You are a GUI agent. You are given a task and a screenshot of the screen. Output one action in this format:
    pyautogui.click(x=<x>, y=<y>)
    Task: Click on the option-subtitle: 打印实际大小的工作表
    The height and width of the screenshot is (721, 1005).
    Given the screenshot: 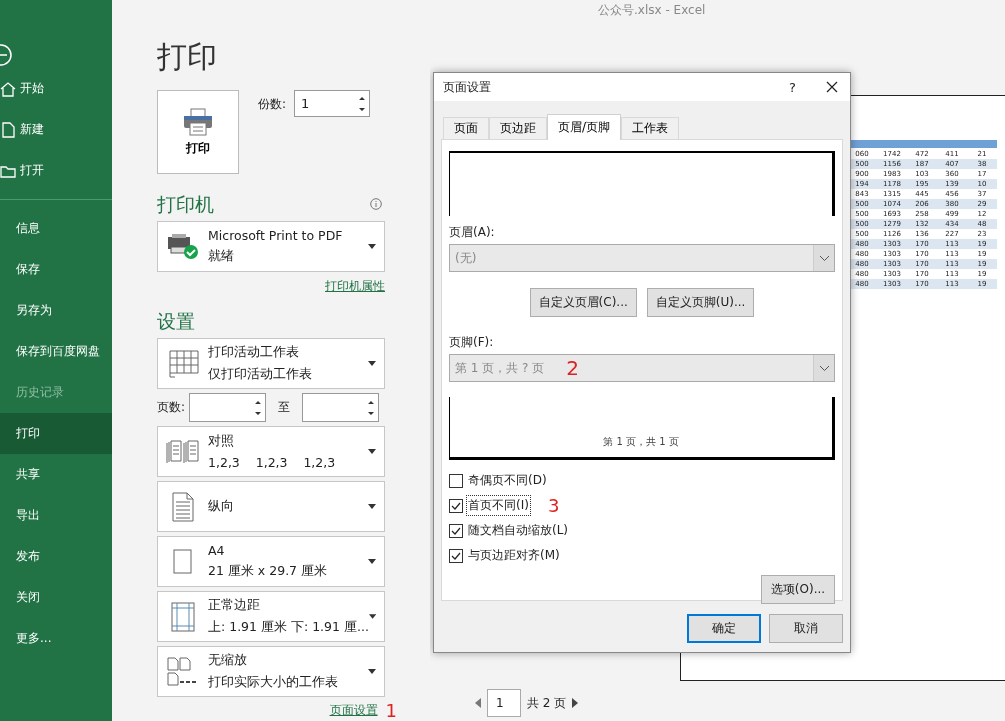 What is the action you would take?
    pyautogui.click(x=273, y=682)
    